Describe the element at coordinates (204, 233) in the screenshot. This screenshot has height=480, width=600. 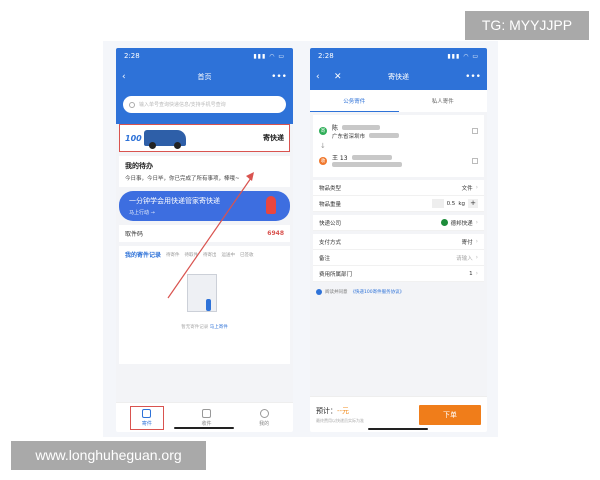
I see `pickup-code-row: 取件码 6948` at that location.